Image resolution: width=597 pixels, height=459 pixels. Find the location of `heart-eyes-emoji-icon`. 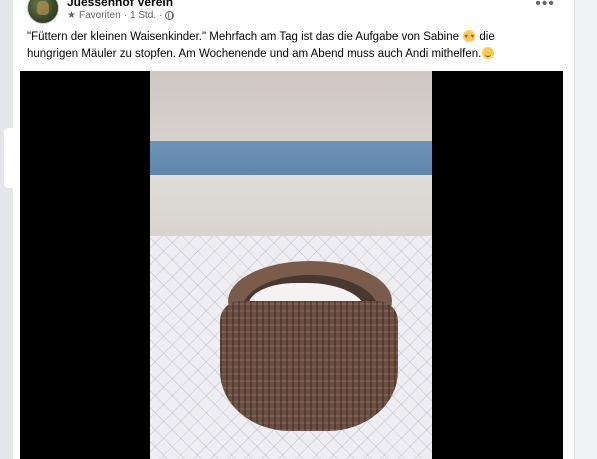

heart-eyes-emoji-icon is located at coordinates (469, 37).